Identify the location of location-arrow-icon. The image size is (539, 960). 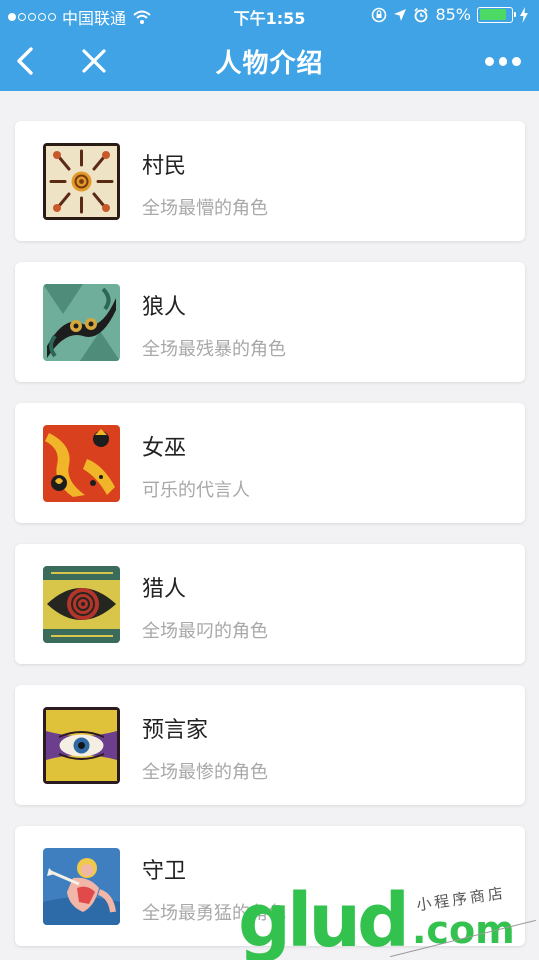
(400, 14).